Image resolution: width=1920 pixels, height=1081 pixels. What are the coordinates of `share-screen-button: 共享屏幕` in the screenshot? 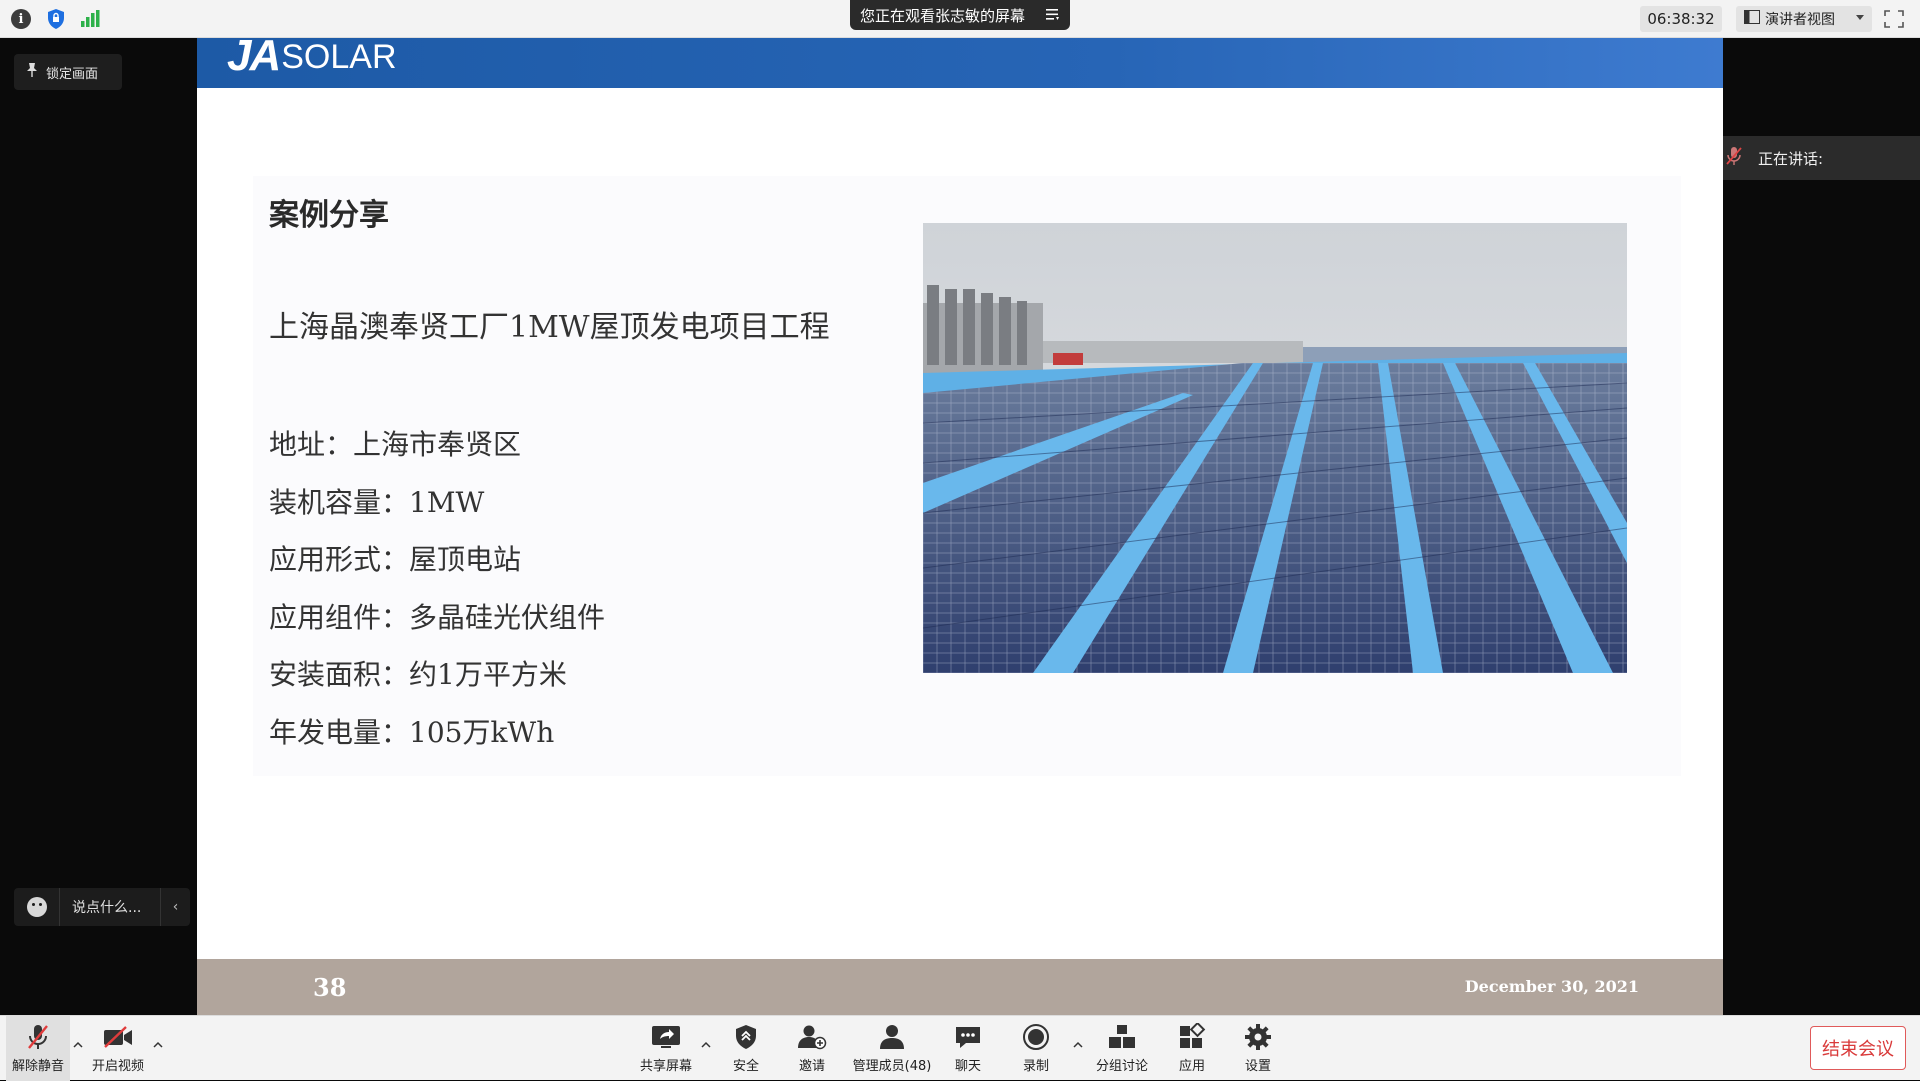 It's located at (666, 1048).